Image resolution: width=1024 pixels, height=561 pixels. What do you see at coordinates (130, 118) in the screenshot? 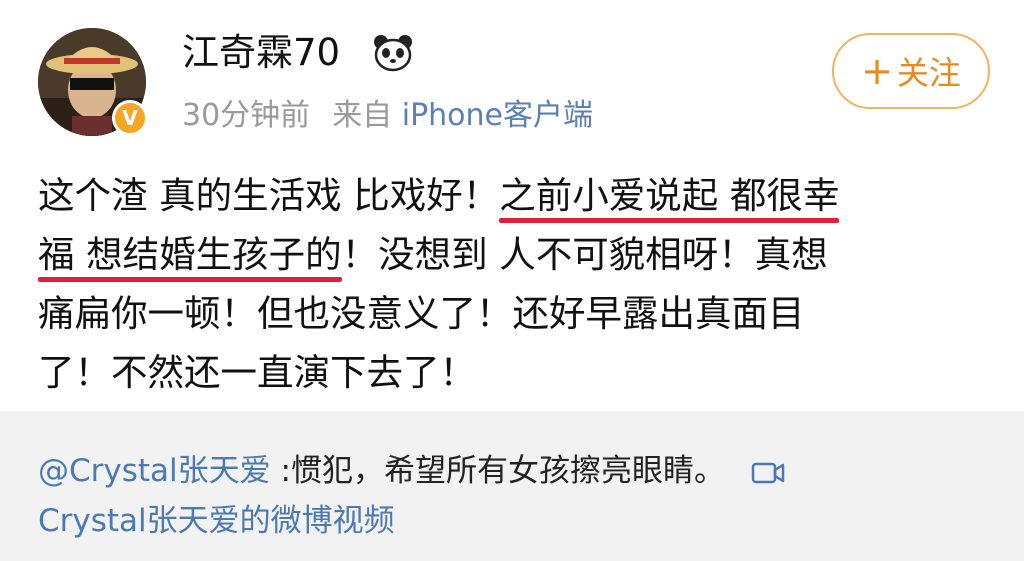
I see `verified-badge: V` at bounding box center [130, 118].